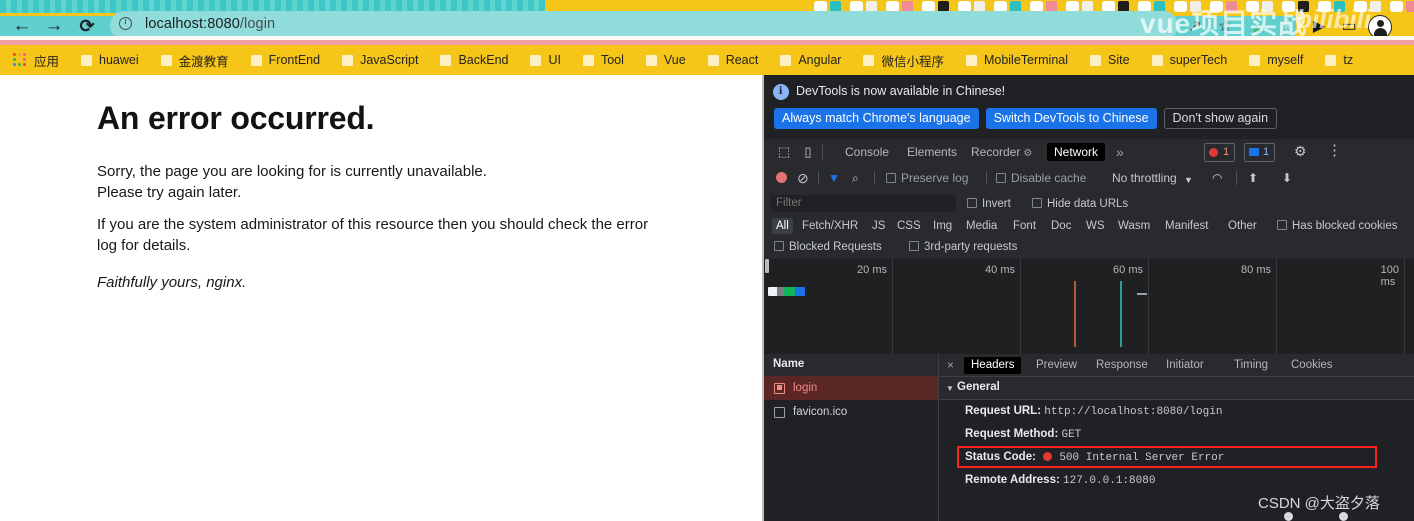 The height and width of the screenshot is (521, 1414). Describe the element at coordinates (1122, 365) in the screenshot. I see `tab-response: Response` at that location.